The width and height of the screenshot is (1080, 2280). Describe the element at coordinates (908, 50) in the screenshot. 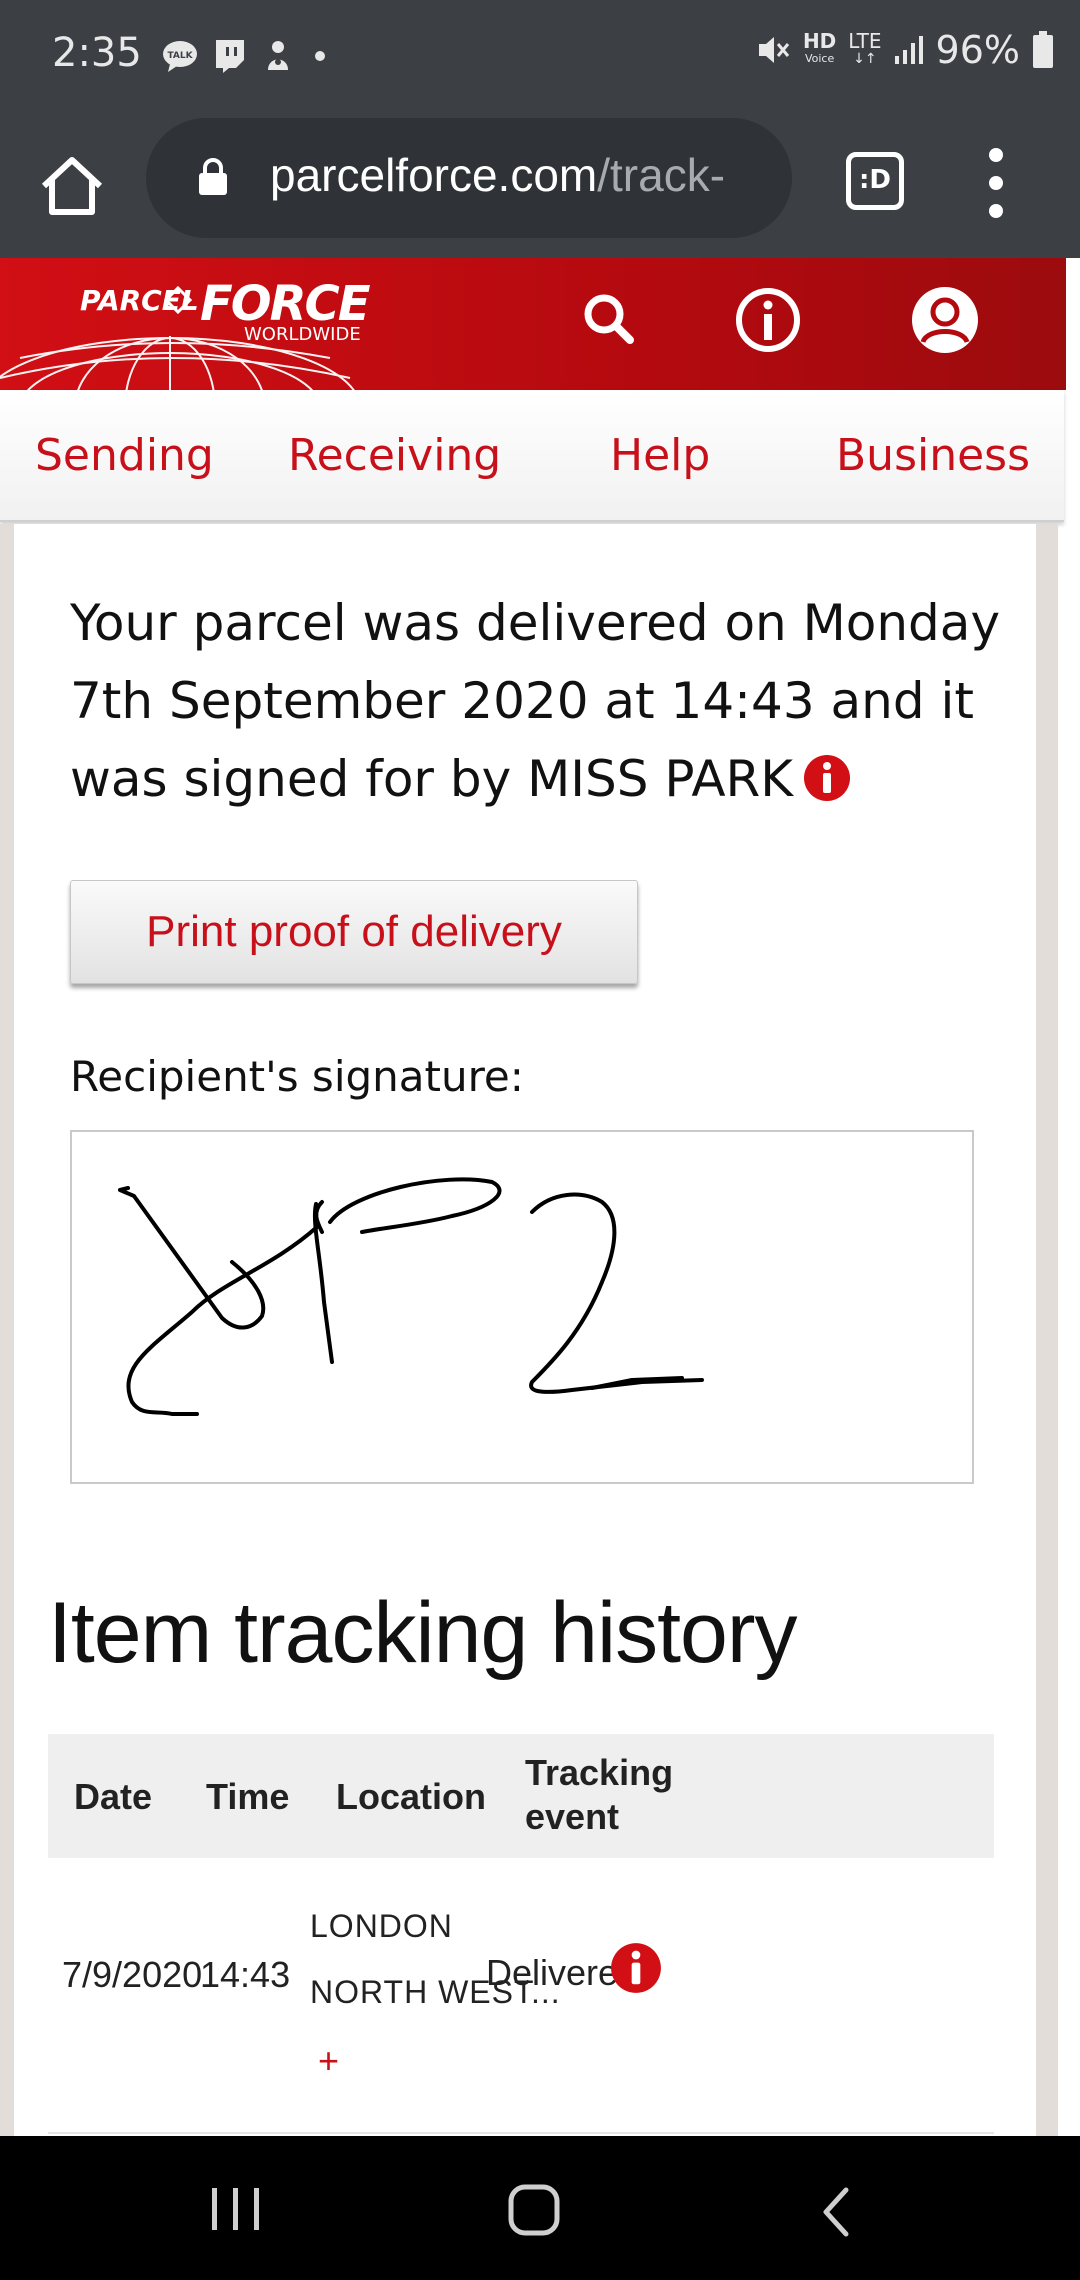

I see `signal-icon` at that location.